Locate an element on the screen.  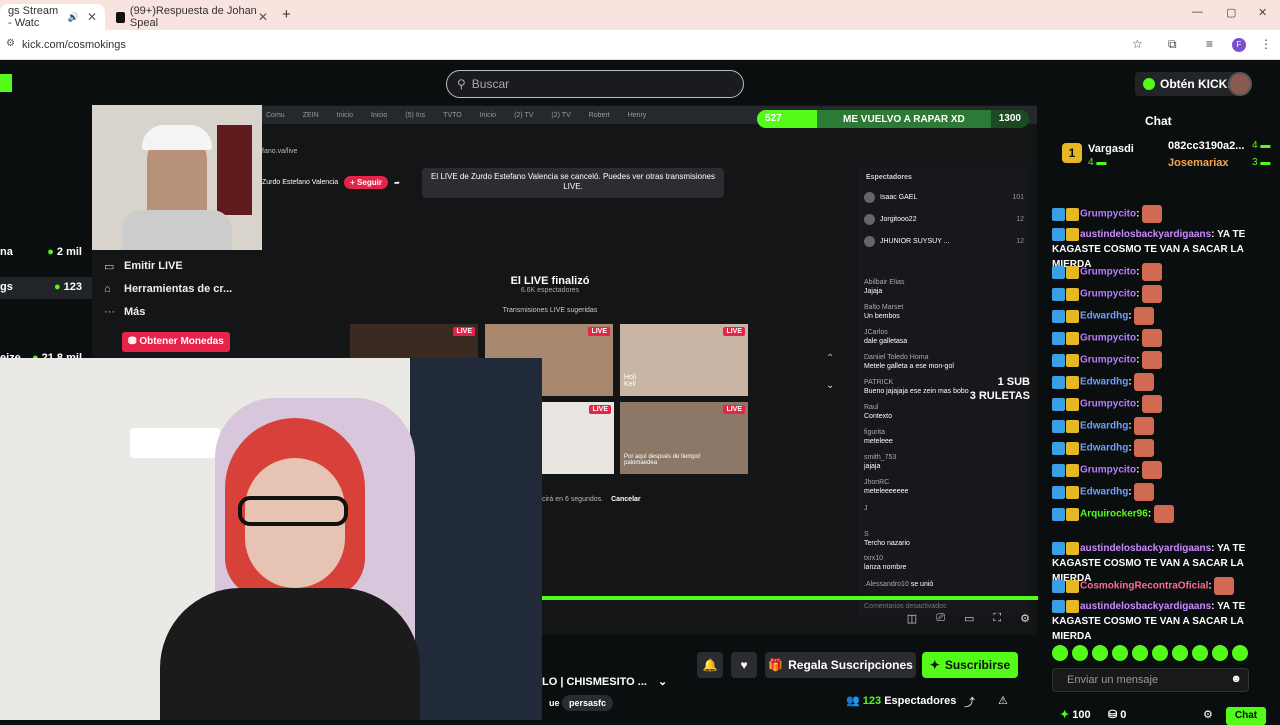
scroll-up-icon: ⌃ is located at coordinates (830, 358).